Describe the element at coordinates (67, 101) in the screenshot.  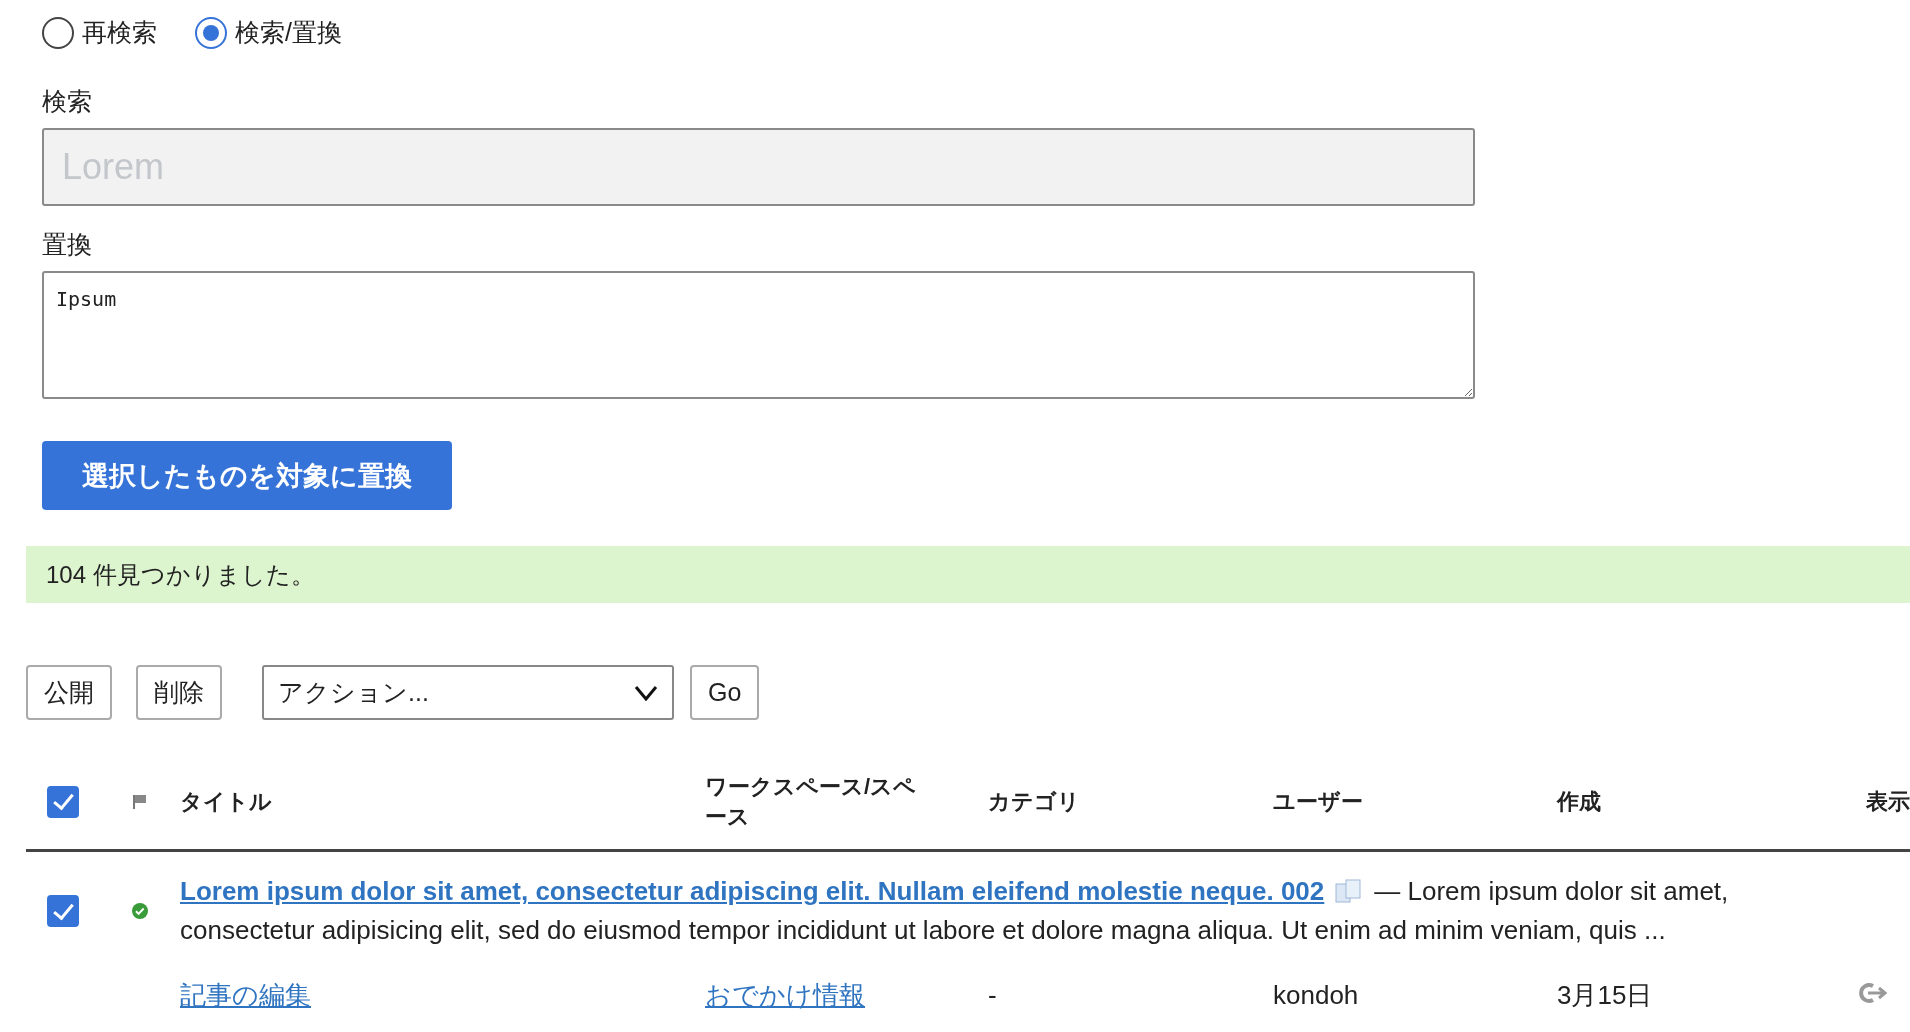
I see `field-label: 検索` at that location.